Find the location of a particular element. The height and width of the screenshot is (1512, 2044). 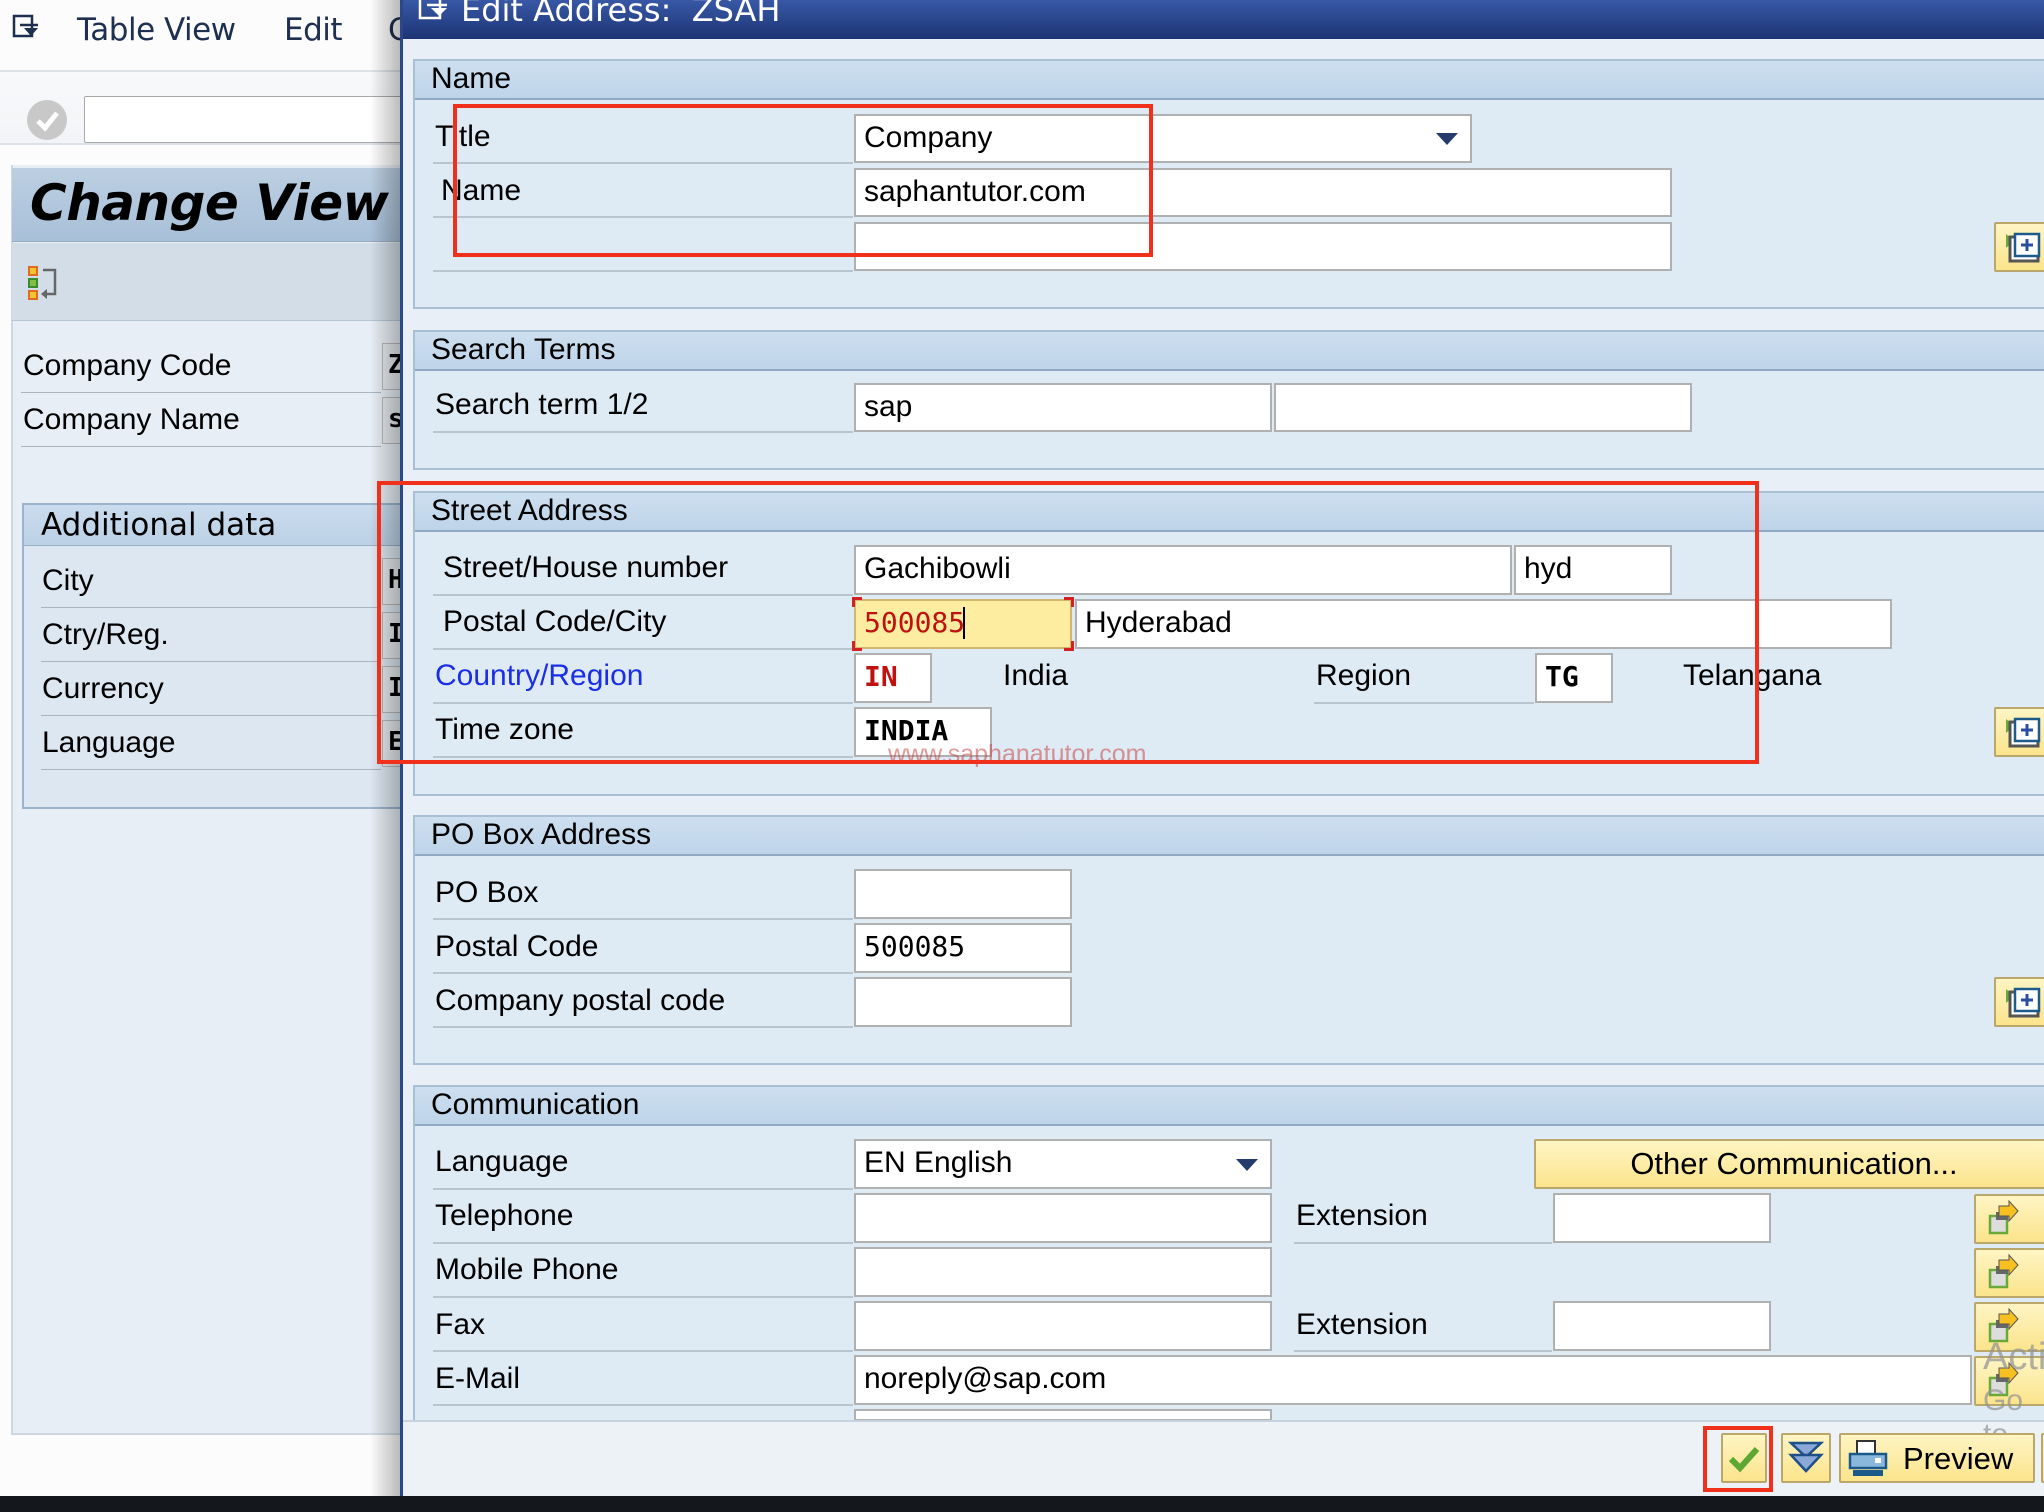

email-label: E-Mail is located at coordinates (478, 1378).